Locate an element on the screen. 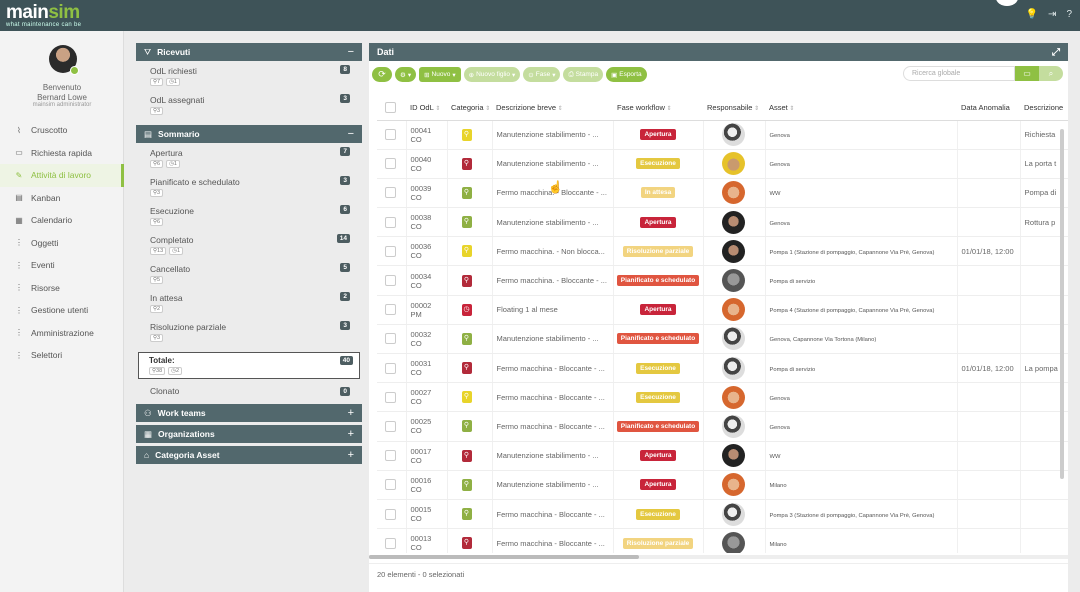 The width and height of the screenshot is (1080, 592). lightbulb-icon: 💡 is located at coordinates (1032, 14).